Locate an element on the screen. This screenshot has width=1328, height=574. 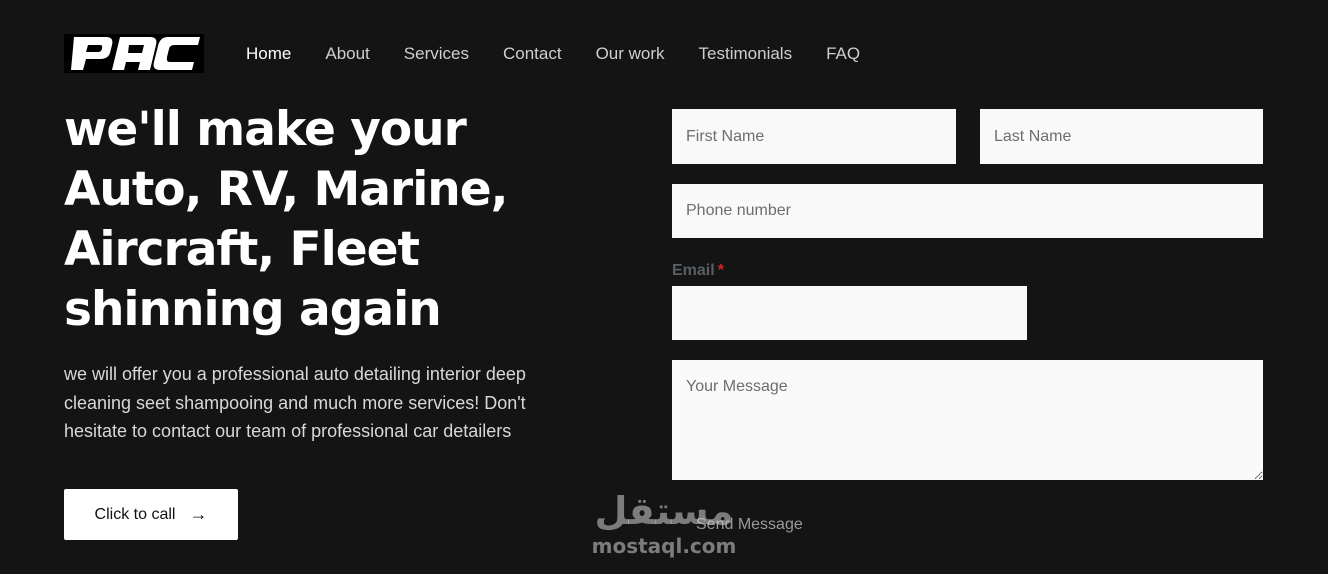
message-textarea is located at coordinates (967, 420).